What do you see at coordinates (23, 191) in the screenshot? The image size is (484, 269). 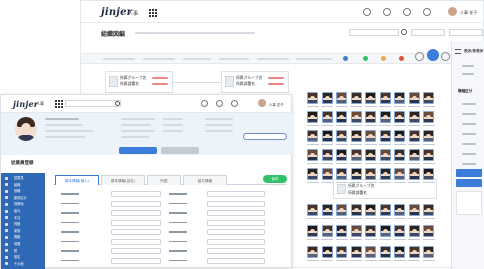 I see `nav-item: 役職` at bounding box center [23, 191].